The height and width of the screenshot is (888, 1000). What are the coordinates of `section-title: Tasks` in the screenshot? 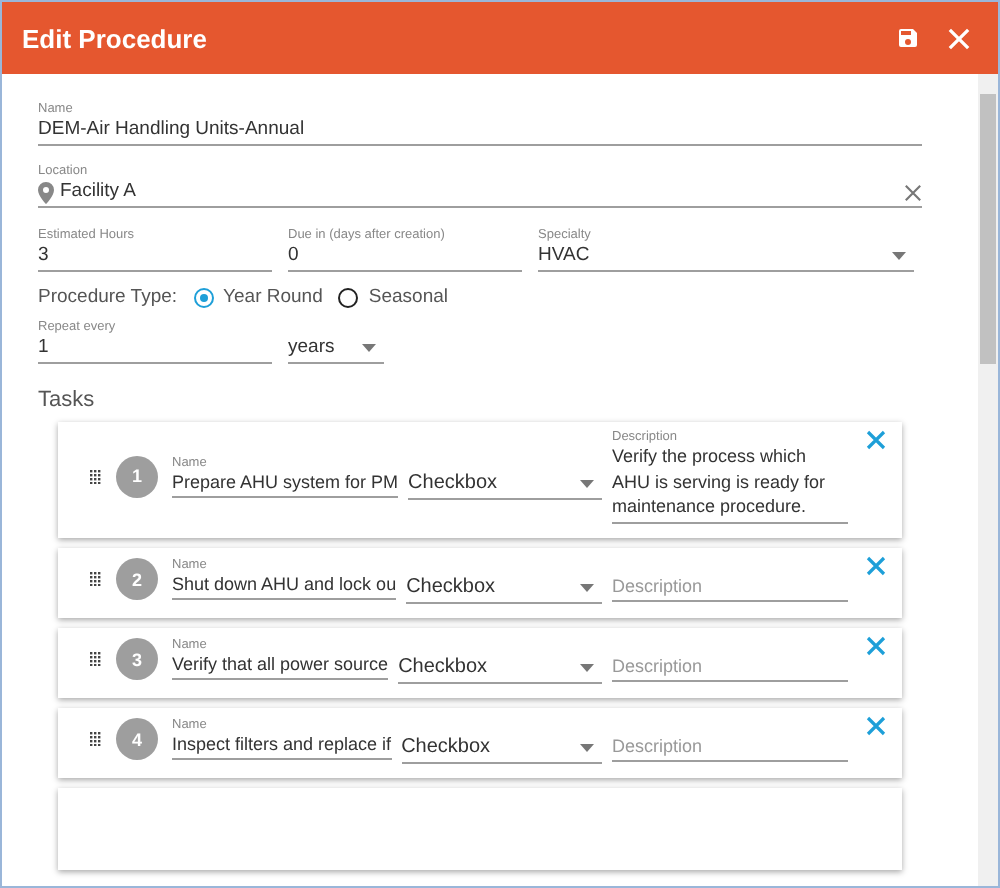 It's located at (67, 400).